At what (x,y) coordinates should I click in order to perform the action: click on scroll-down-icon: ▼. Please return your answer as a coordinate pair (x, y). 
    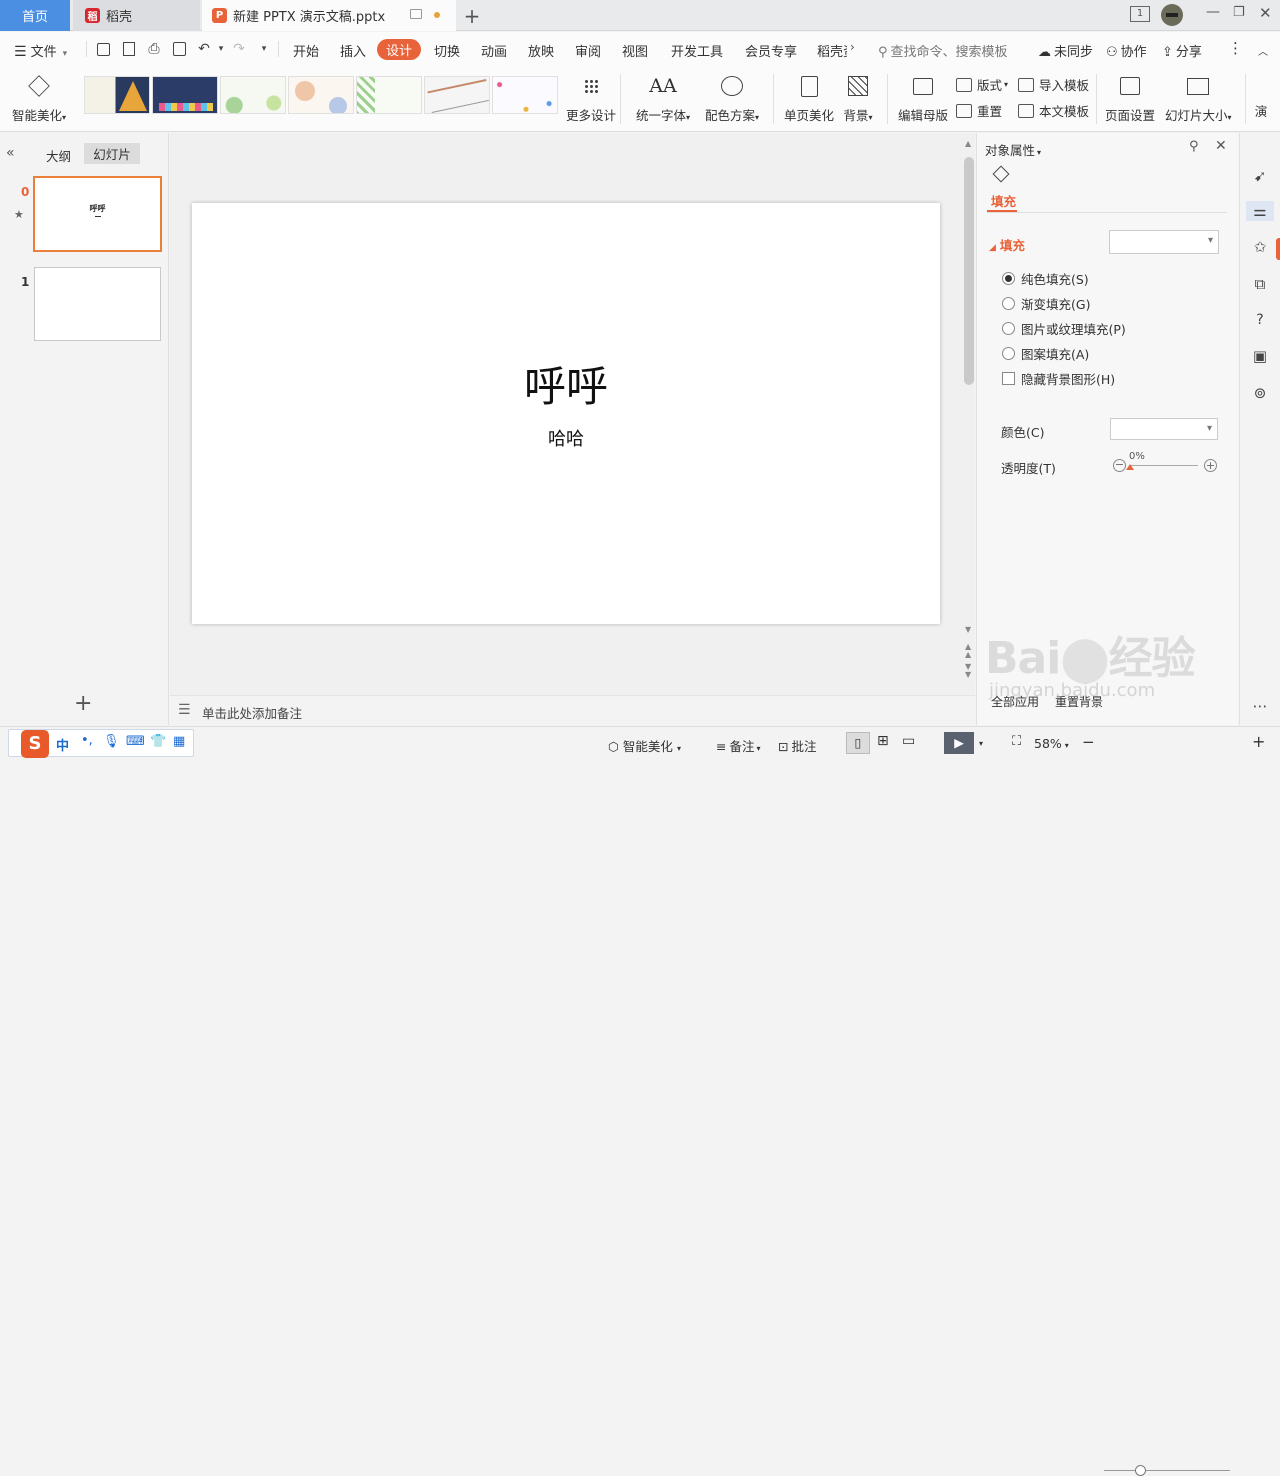
    Looking at the image, I should click on (968, 629).